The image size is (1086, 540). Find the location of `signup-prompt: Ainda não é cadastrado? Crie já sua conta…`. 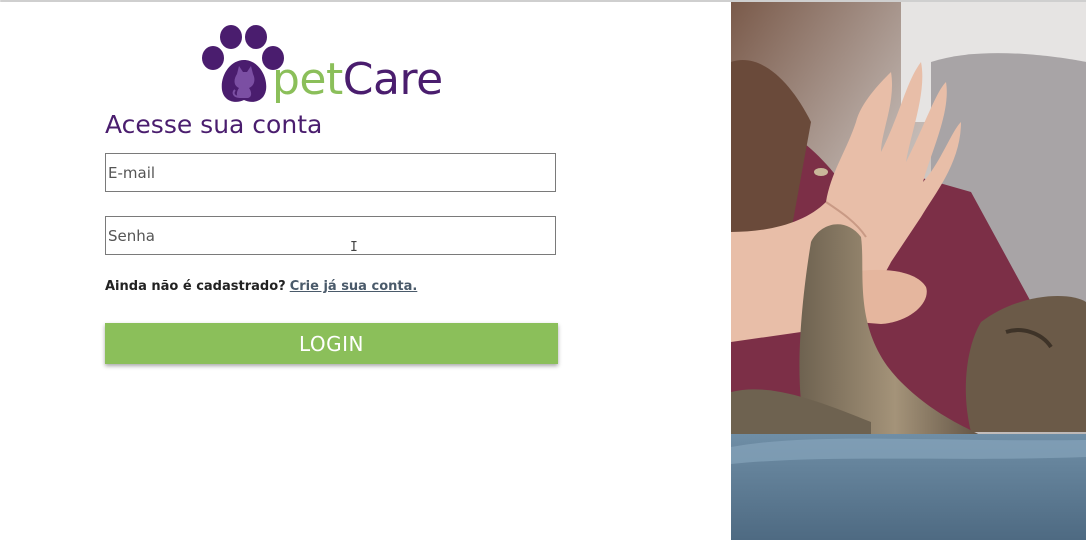

signup-prompt: Ainda não é cadastrado? Crie já sua conta… is located at coordinates (261, 286).